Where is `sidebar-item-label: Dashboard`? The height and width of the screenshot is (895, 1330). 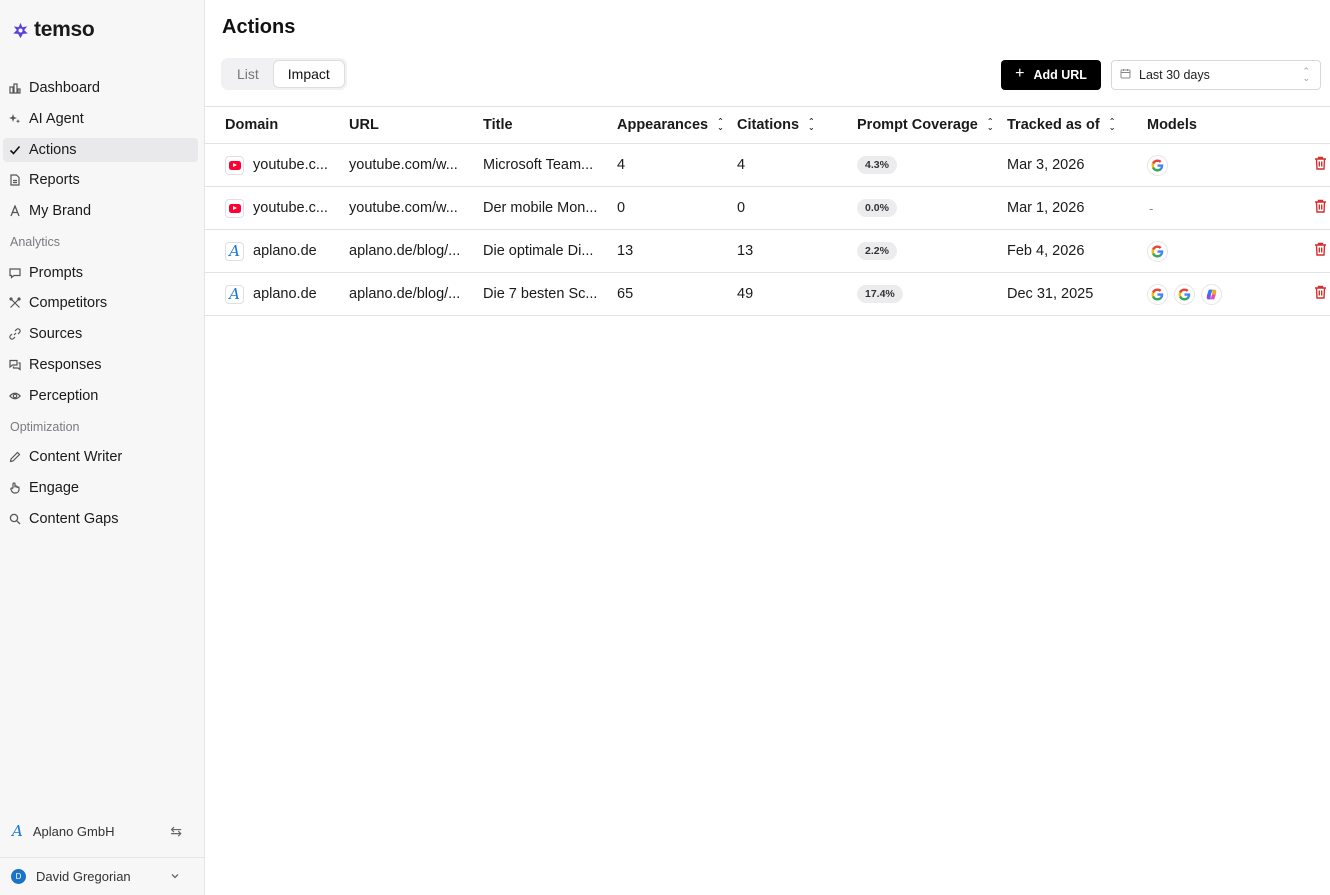
sidebar-item-label: Dashboard is located at coordinates (64, 88).